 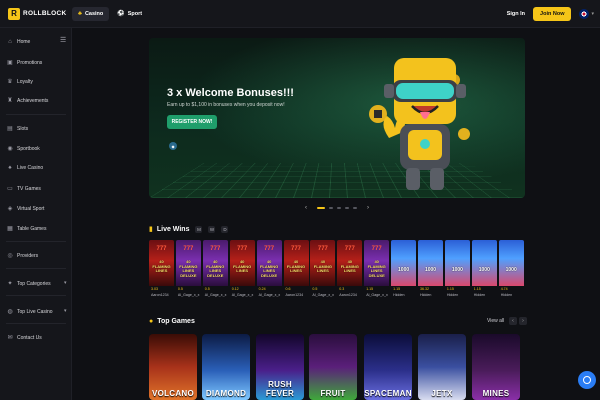 I want to click on game-name: MINES, so click(x=496, y=393).